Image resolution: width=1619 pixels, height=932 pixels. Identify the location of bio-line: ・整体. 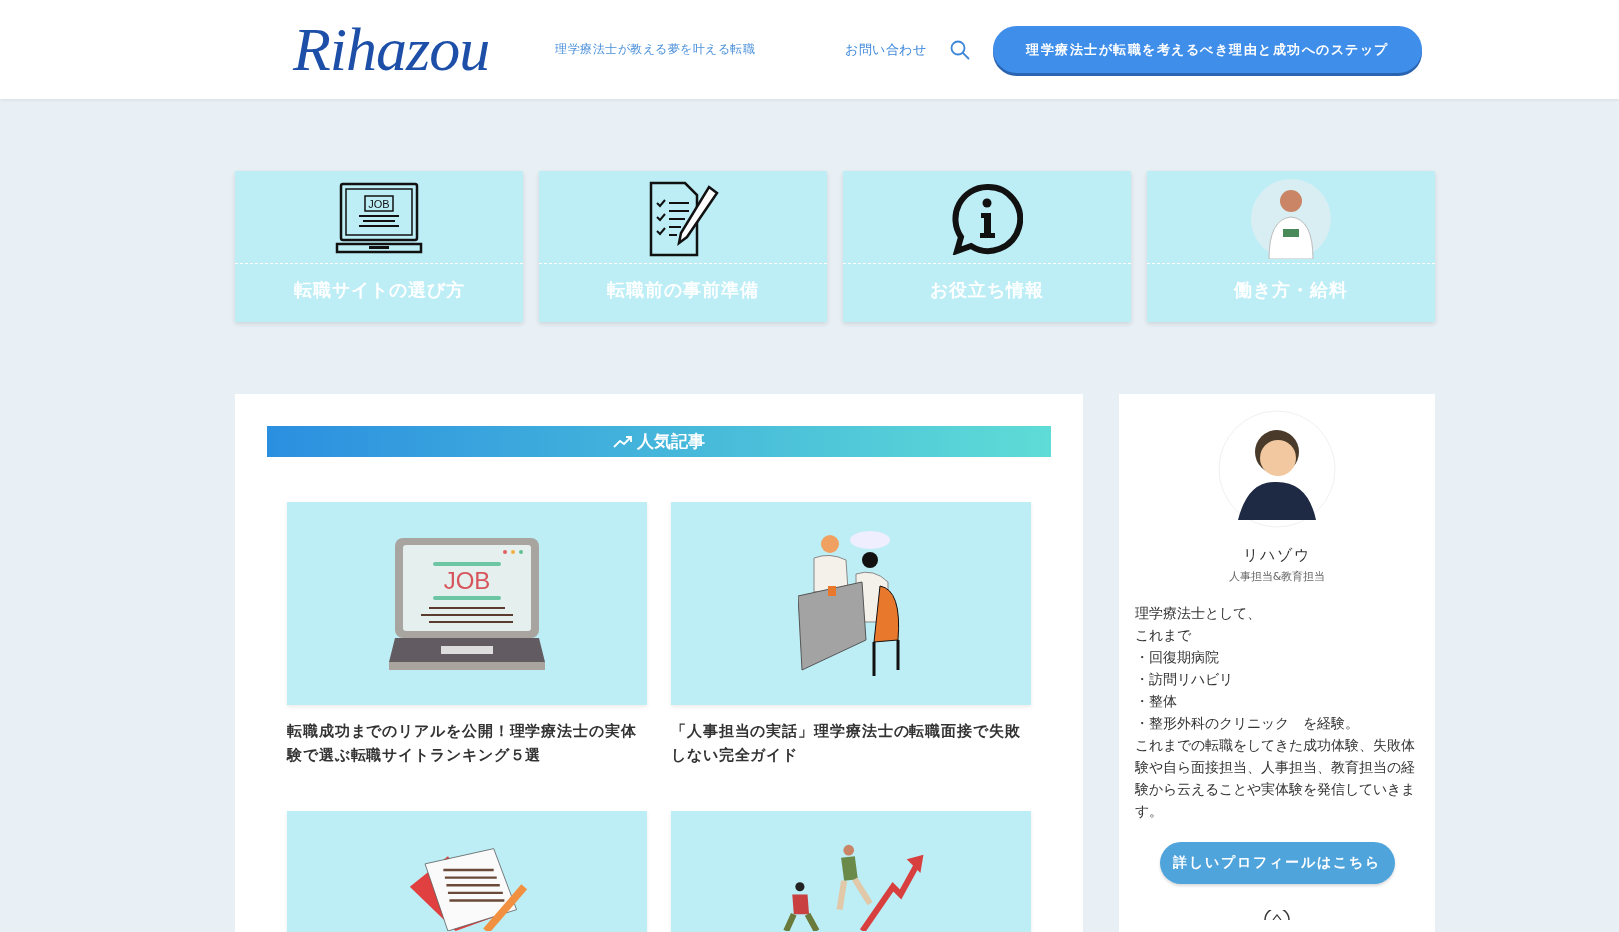
(1156, 701).